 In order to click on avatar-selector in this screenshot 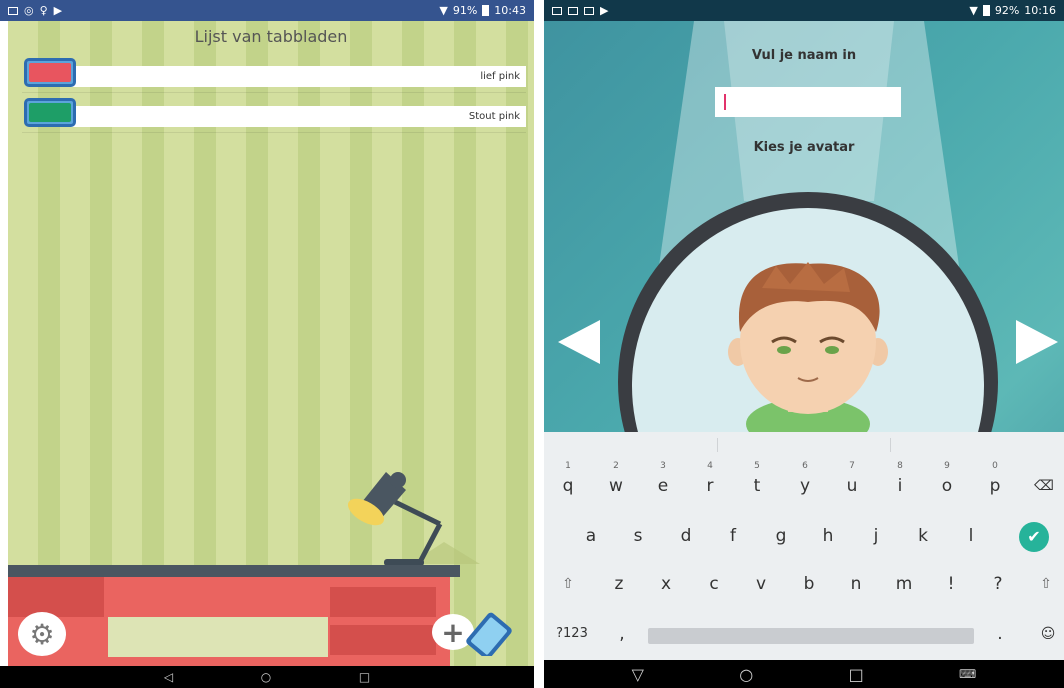, I will do `click(808, 312)`.